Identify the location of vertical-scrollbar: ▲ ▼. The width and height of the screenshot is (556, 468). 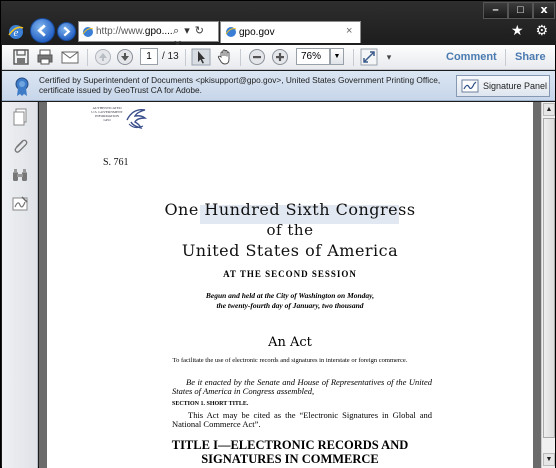
(548, 285).